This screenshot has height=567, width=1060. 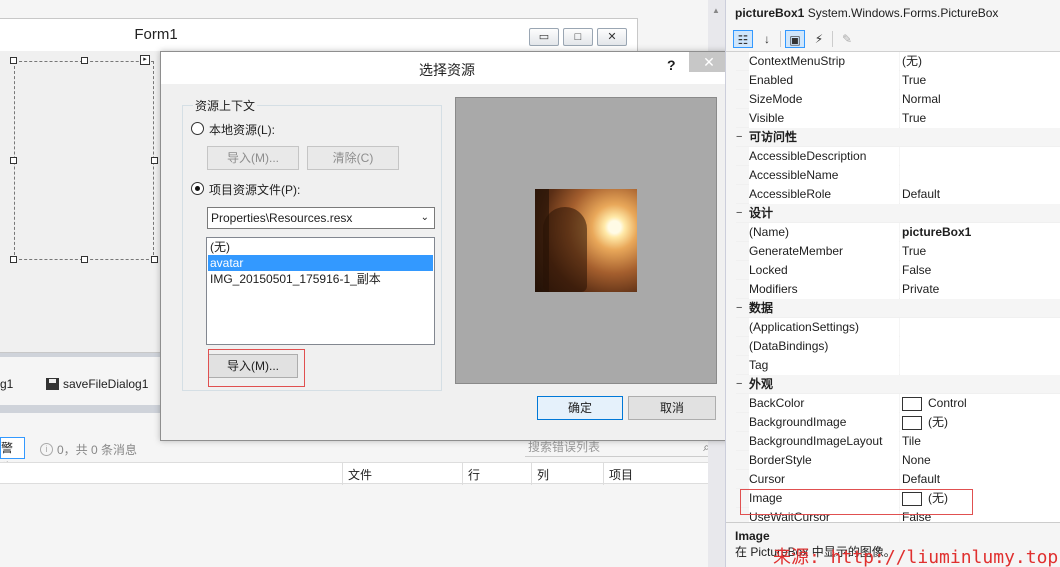 What do you see at coordinates (709, 62) in the screenshot?
I see `dialog-close-icon: ✕` at bounding box center [709, 62].